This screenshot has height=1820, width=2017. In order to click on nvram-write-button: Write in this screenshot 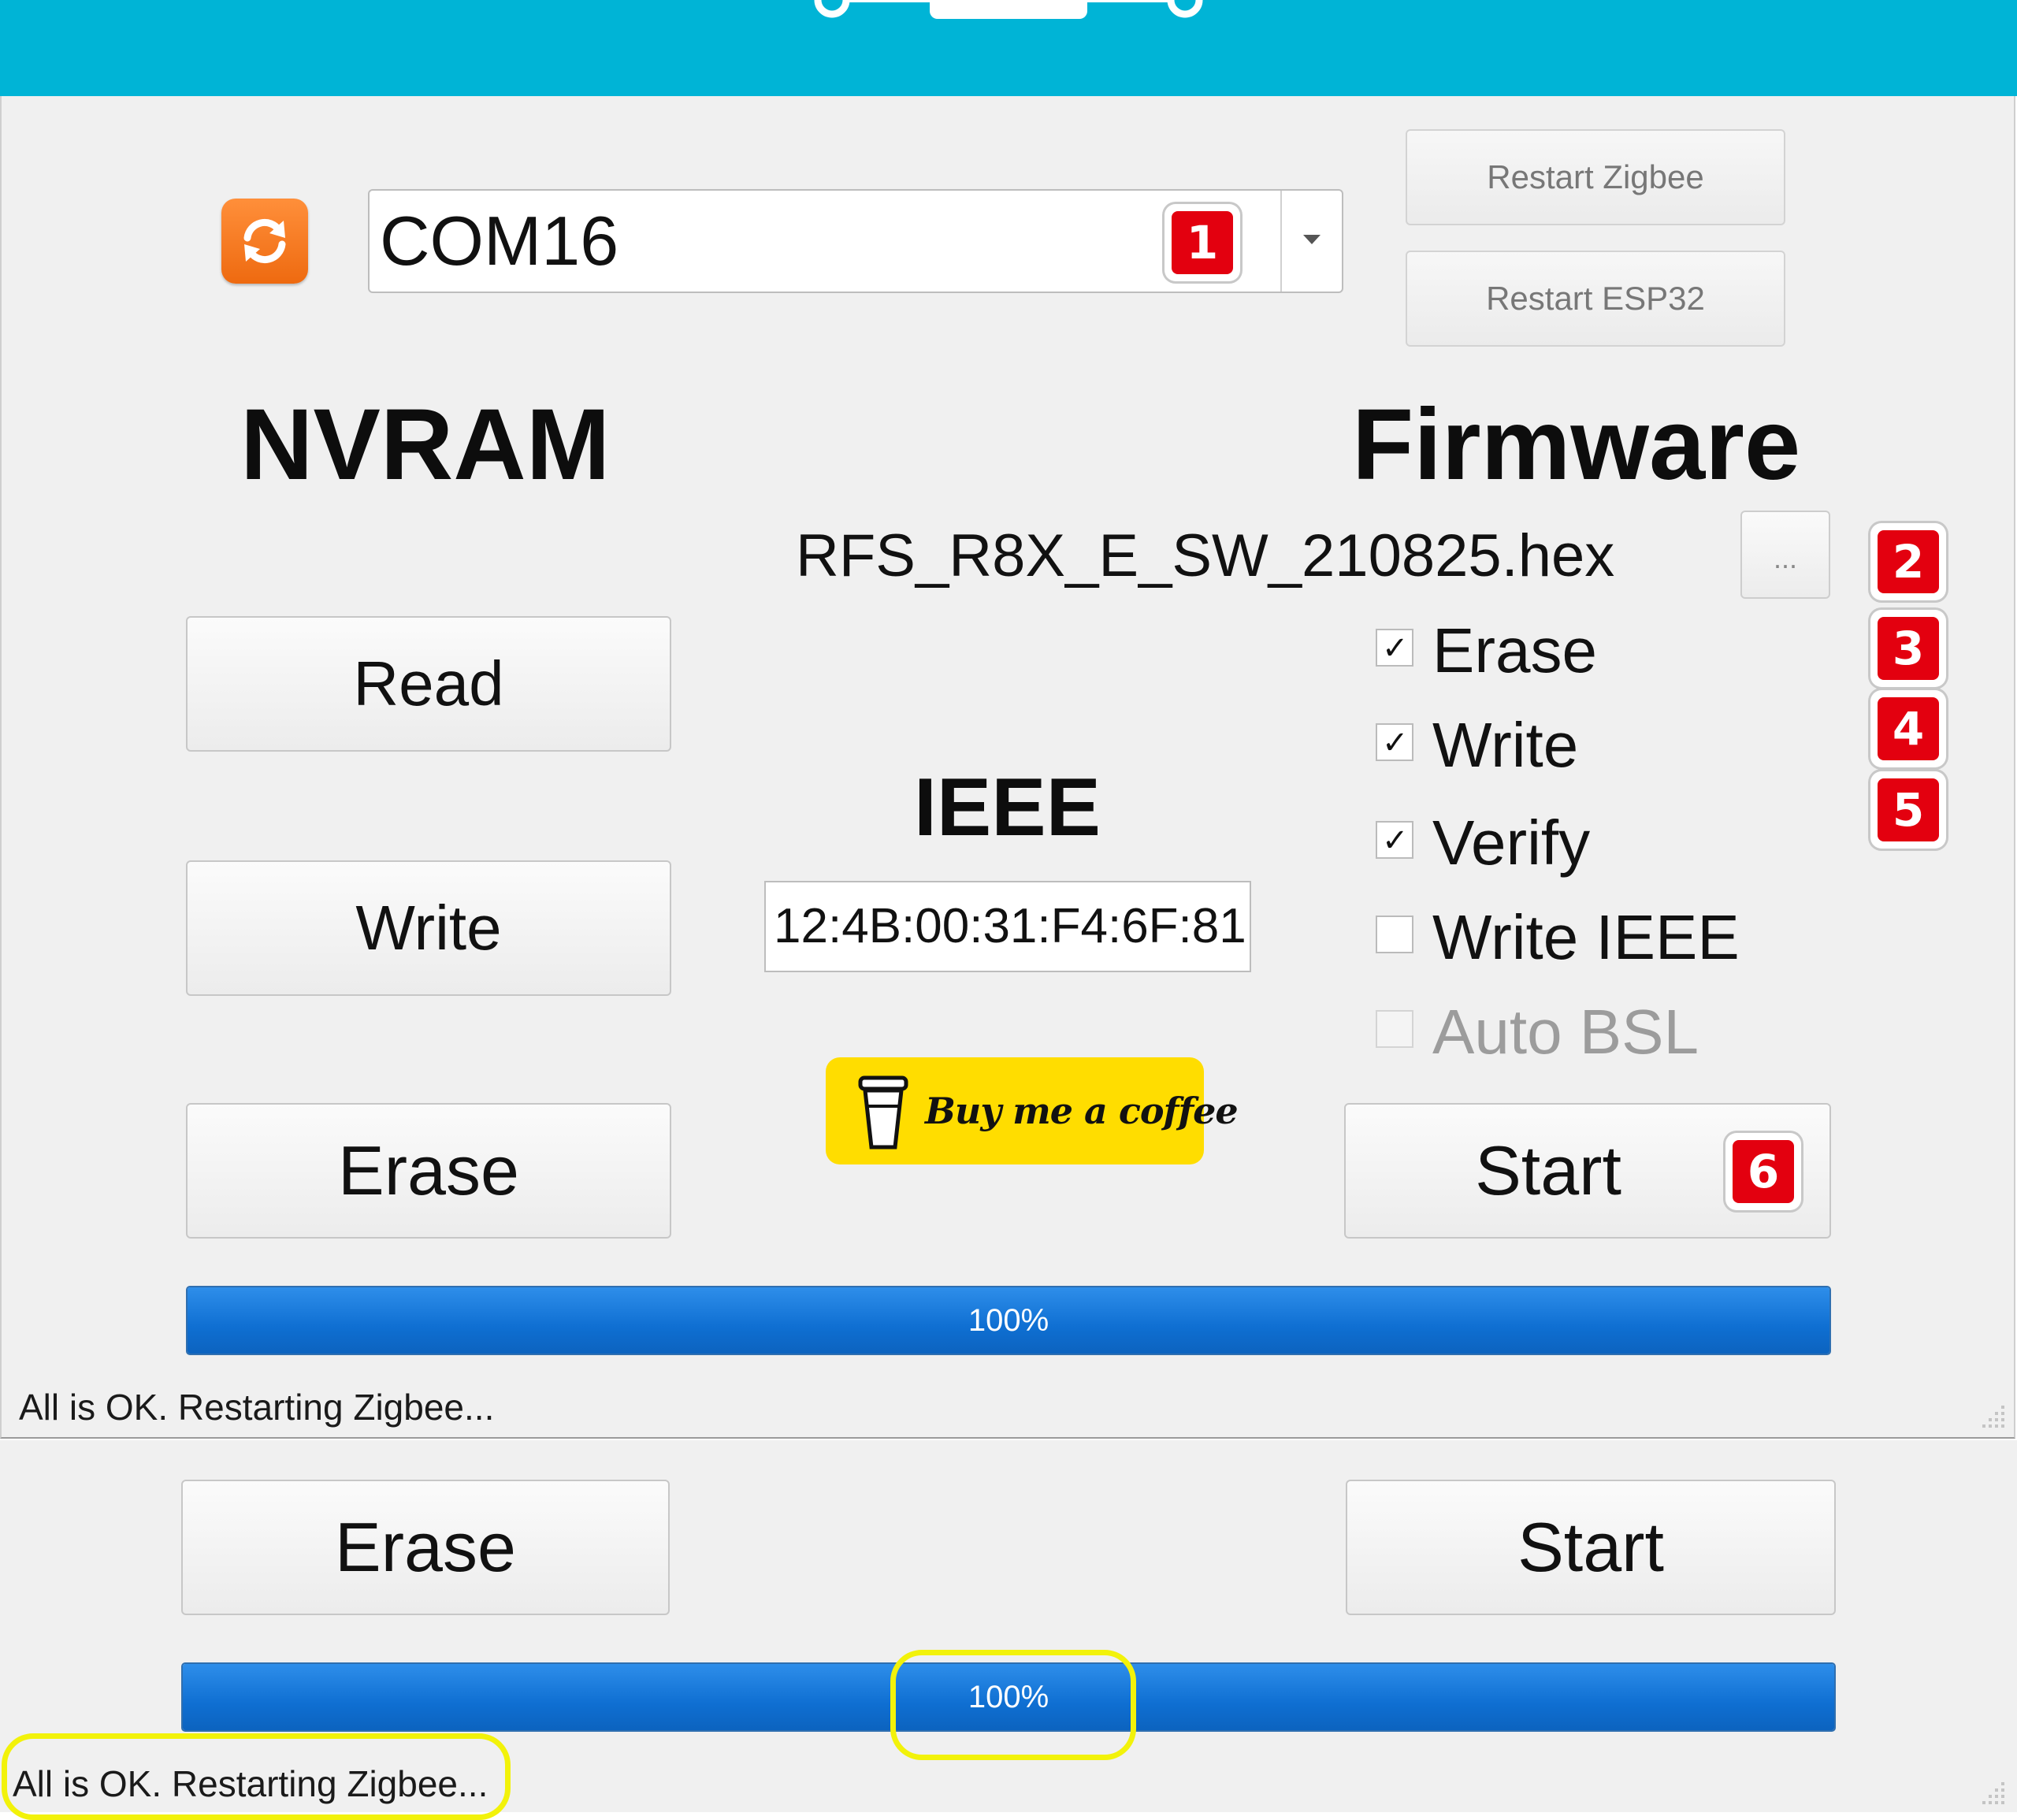, I will do `click(428, 928)`.